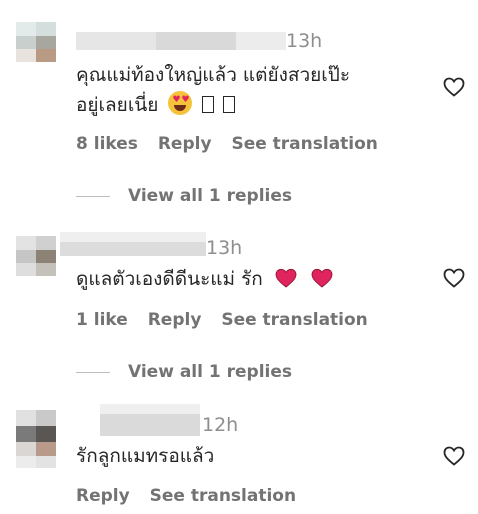  I want to click on comment-actions: 1 like Reply See translation, so click(229, 320).